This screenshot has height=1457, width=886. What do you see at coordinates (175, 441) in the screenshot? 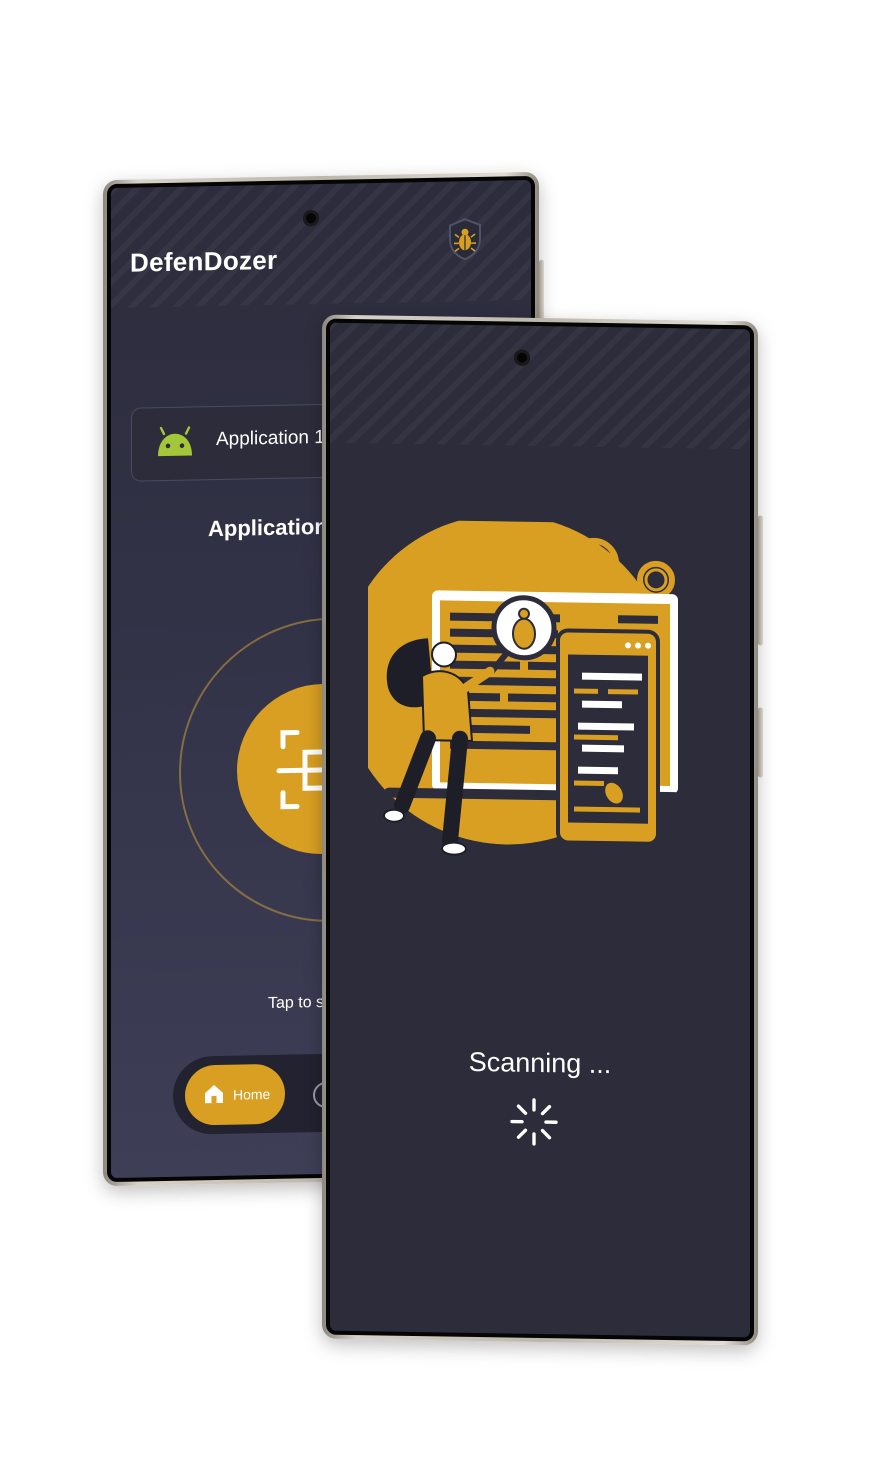
I see `android-icon` at bounding box center [175, 441].